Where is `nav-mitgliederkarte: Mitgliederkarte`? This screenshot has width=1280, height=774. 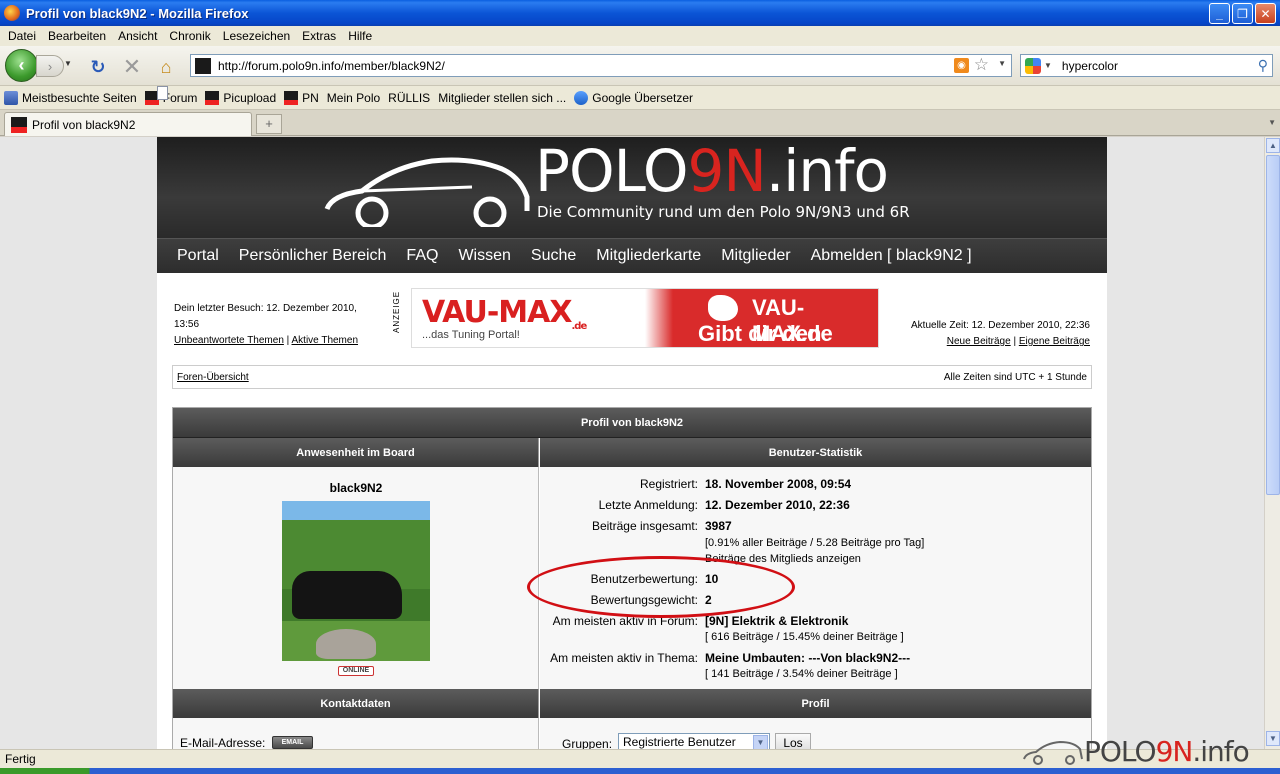
nav-mitgliederkarte: Mitgliederkarte is located at coordinates (648, 256).